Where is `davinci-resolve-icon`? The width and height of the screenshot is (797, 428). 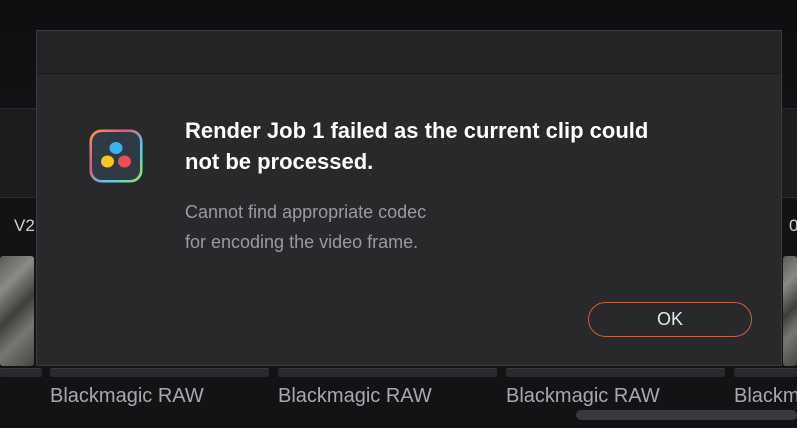 davinci-resolve-icon is located at coordinates (116, 156).